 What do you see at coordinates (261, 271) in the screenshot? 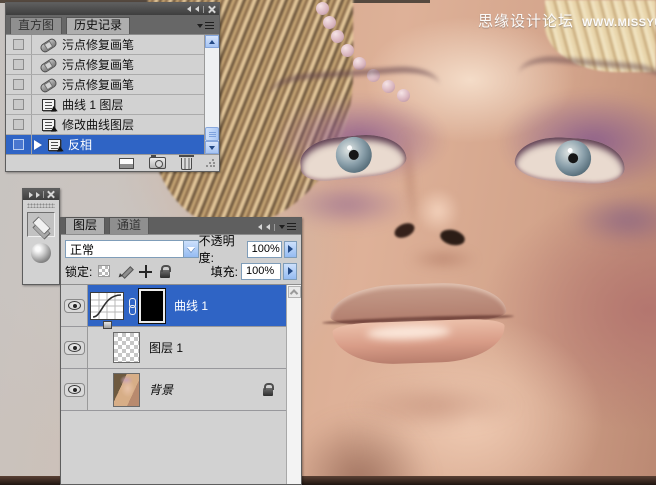
I see `fill-input: 100%` at bounding box center [261, 271].